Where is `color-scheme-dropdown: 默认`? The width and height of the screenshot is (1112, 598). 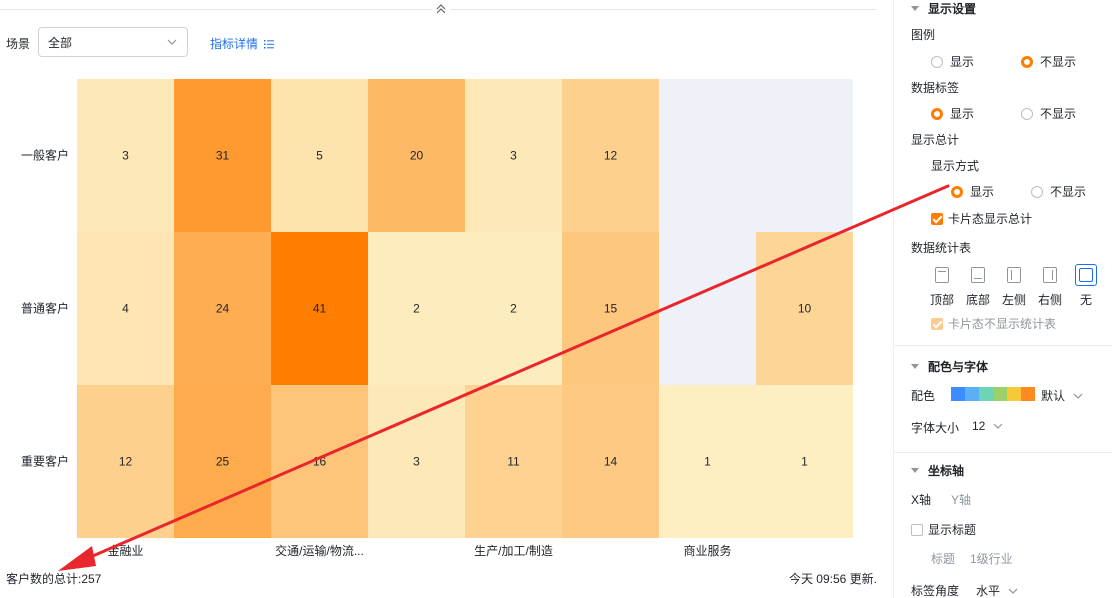
color-scheme-dropdown: 默认 is located at coordinates (1062, 395).